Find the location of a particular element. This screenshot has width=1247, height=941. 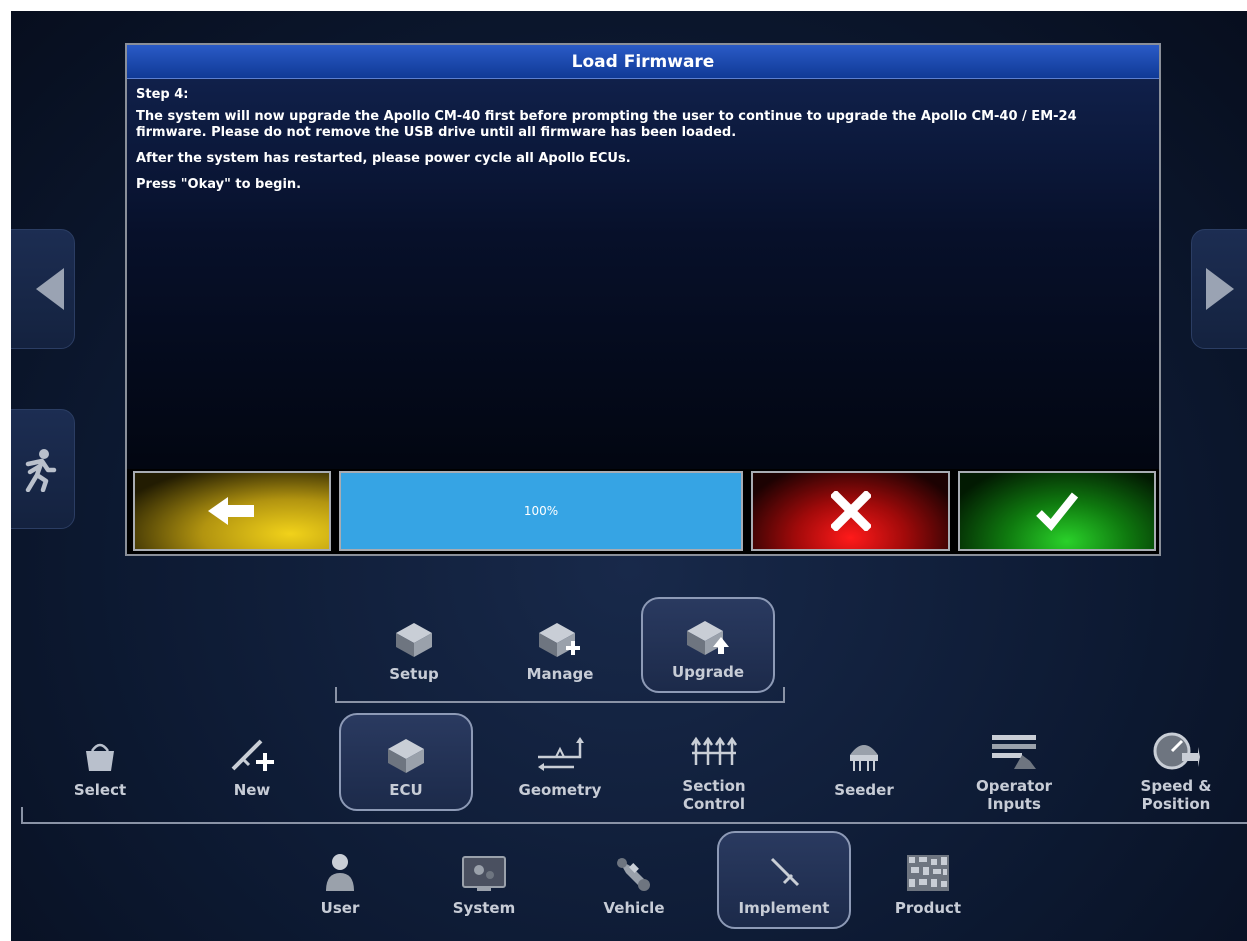

submenu-bracket-right is located at coordinates (784, 694).